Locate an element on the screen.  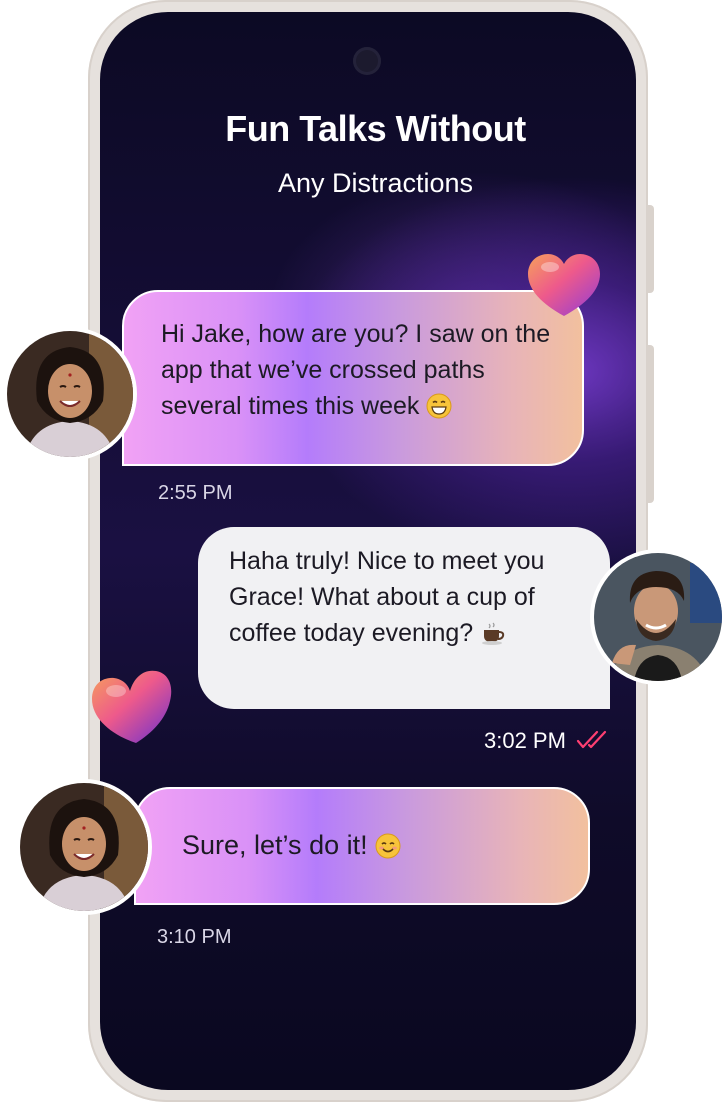
avatar-jake is located at coordinates (658, 617).